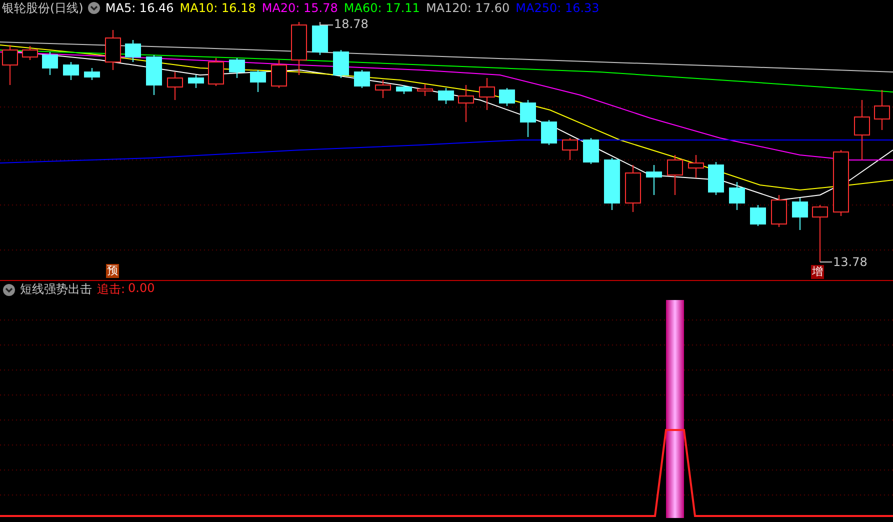 The width and height of the screenshot is (893, 522). Describe the element at coordinates (300, 8) in the screenshot. I see `moving-average-reading: MA20: 15.78` at that location.